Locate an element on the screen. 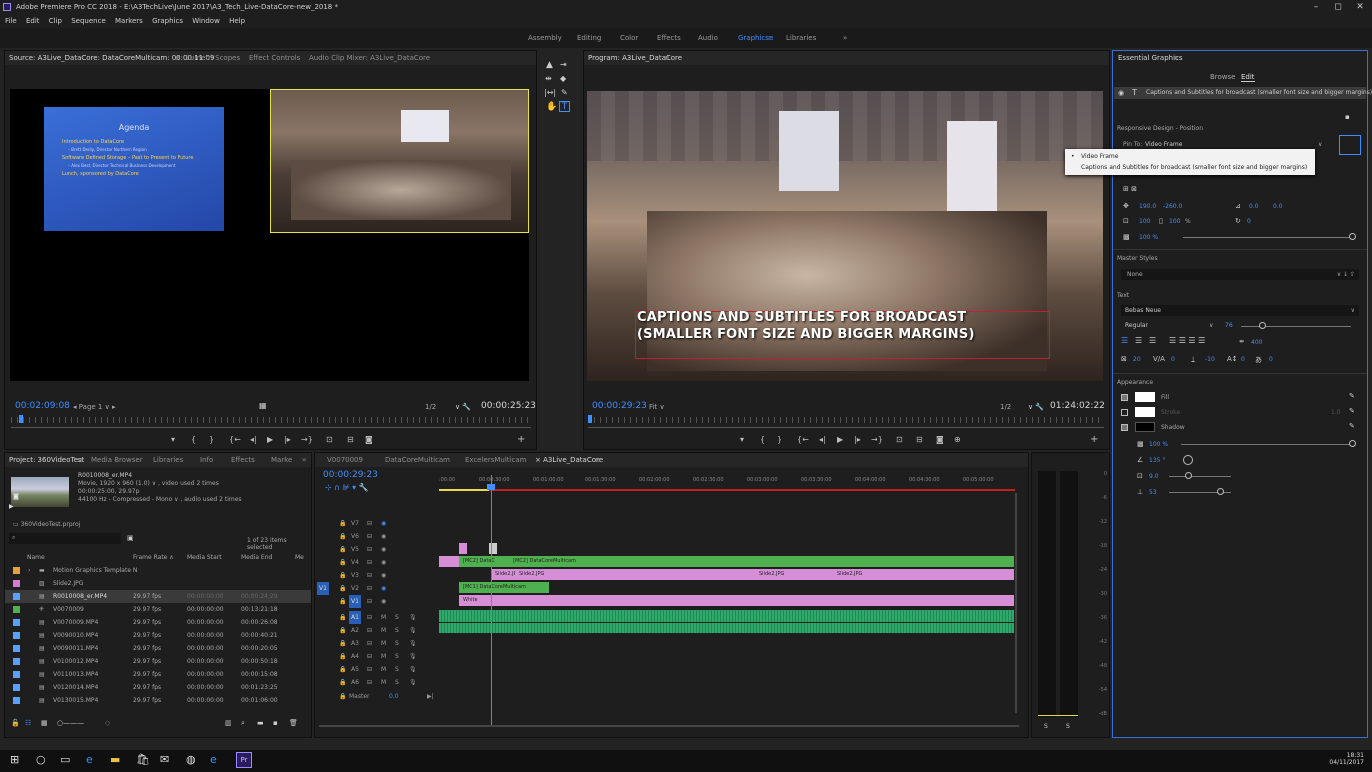 This screenshot has height=772, width=1372. workspace-audio: Audio is located at coordinates (708, 38).